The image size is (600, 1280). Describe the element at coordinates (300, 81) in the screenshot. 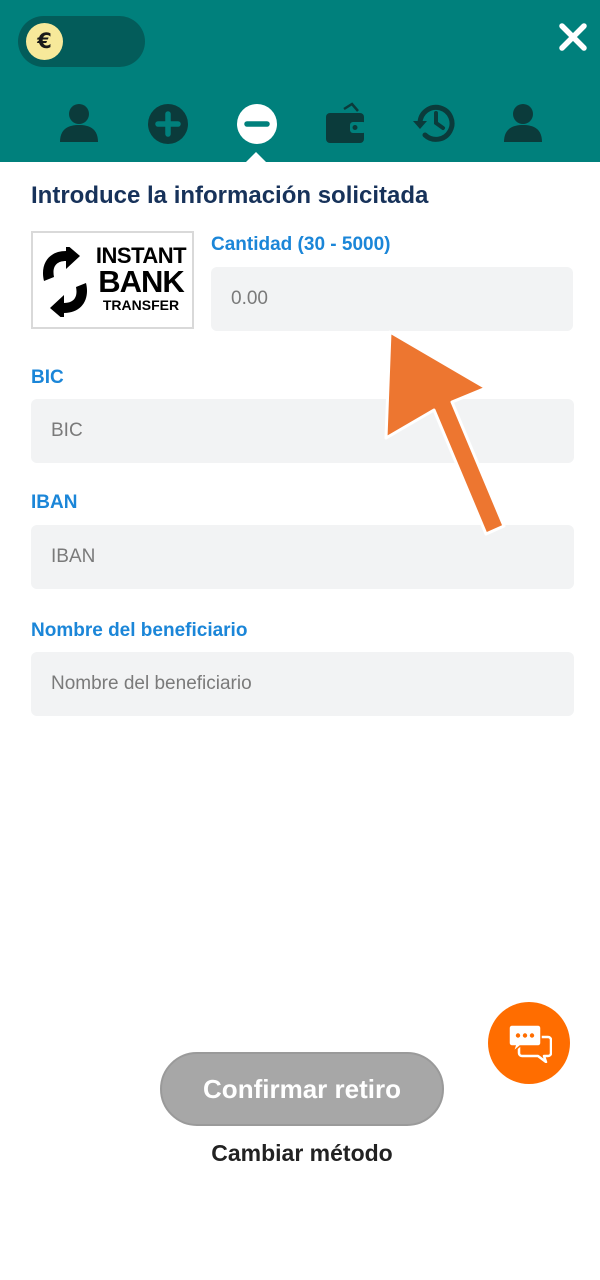

I see `top-header: €` at that location.